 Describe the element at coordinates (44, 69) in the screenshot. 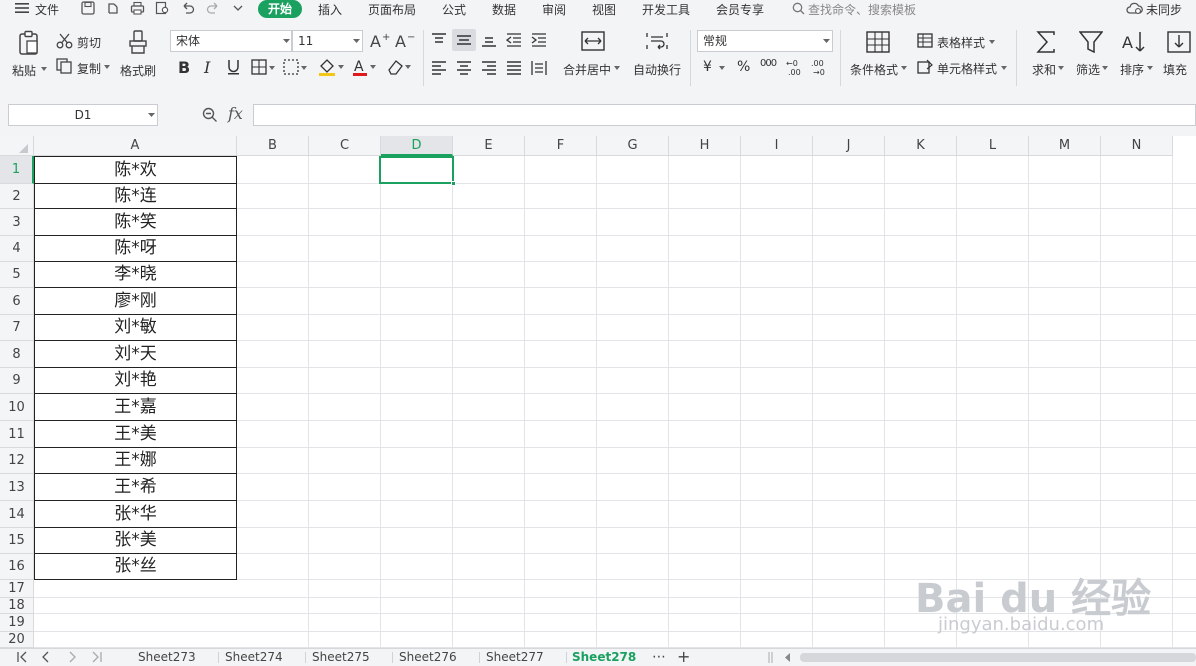

I see `paste-dropdown-icon` at that location.